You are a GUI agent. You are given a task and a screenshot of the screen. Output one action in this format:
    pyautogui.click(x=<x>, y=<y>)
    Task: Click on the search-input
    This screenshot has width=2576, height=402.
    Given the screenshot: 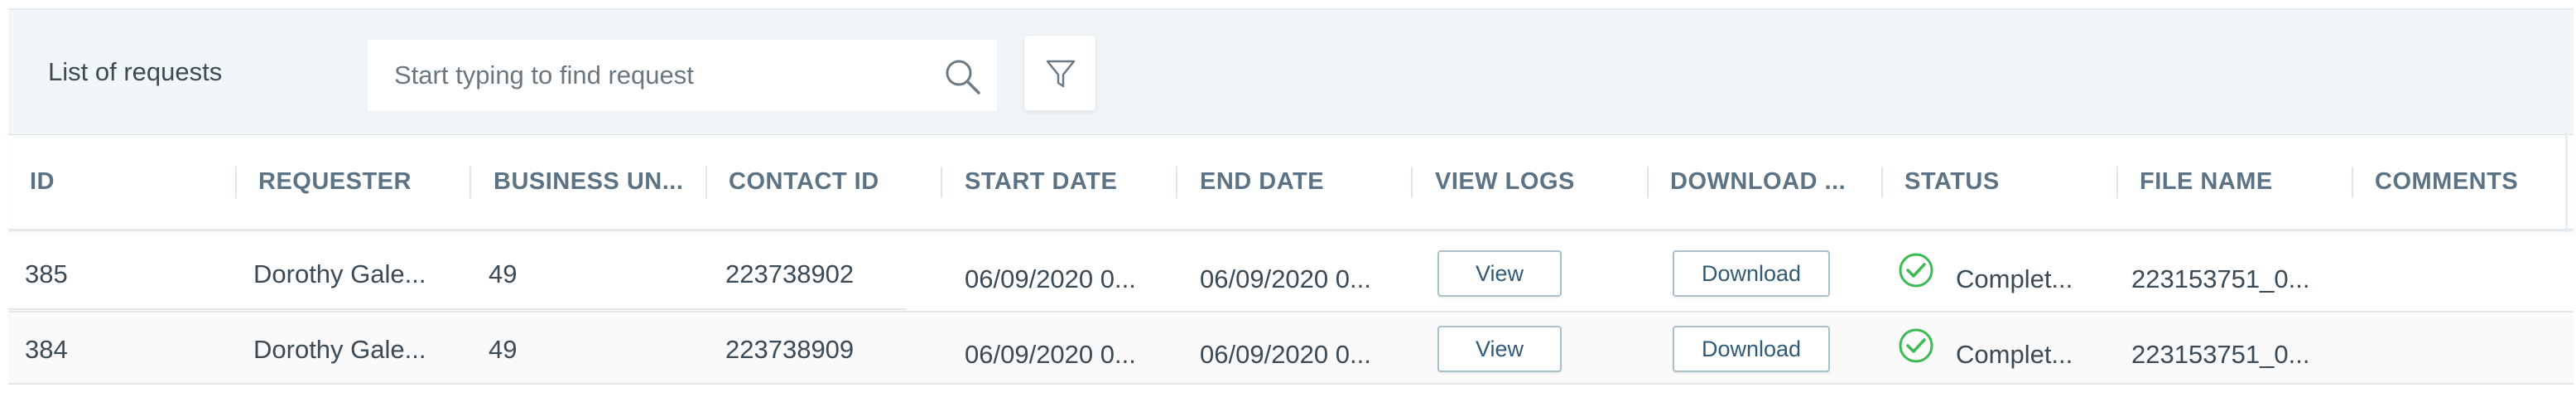 What is the action you would take?
    pyautogui.click(x=633, y=75)
    